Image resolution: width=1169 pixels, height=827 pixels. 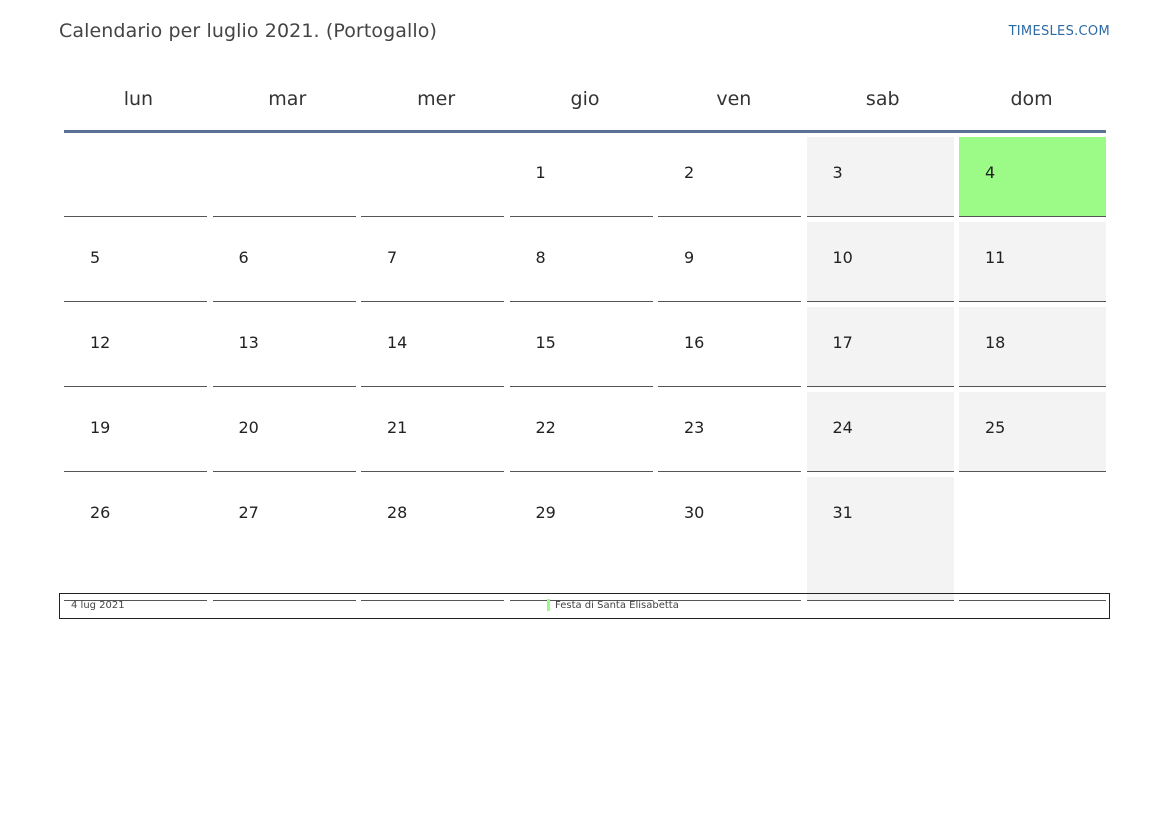 What do you see at coordinates (248, 31) in the screenshot?
I see `page-title: Calendario per luglio 2021. (Portogallo)` at bounding box center [248, 31].